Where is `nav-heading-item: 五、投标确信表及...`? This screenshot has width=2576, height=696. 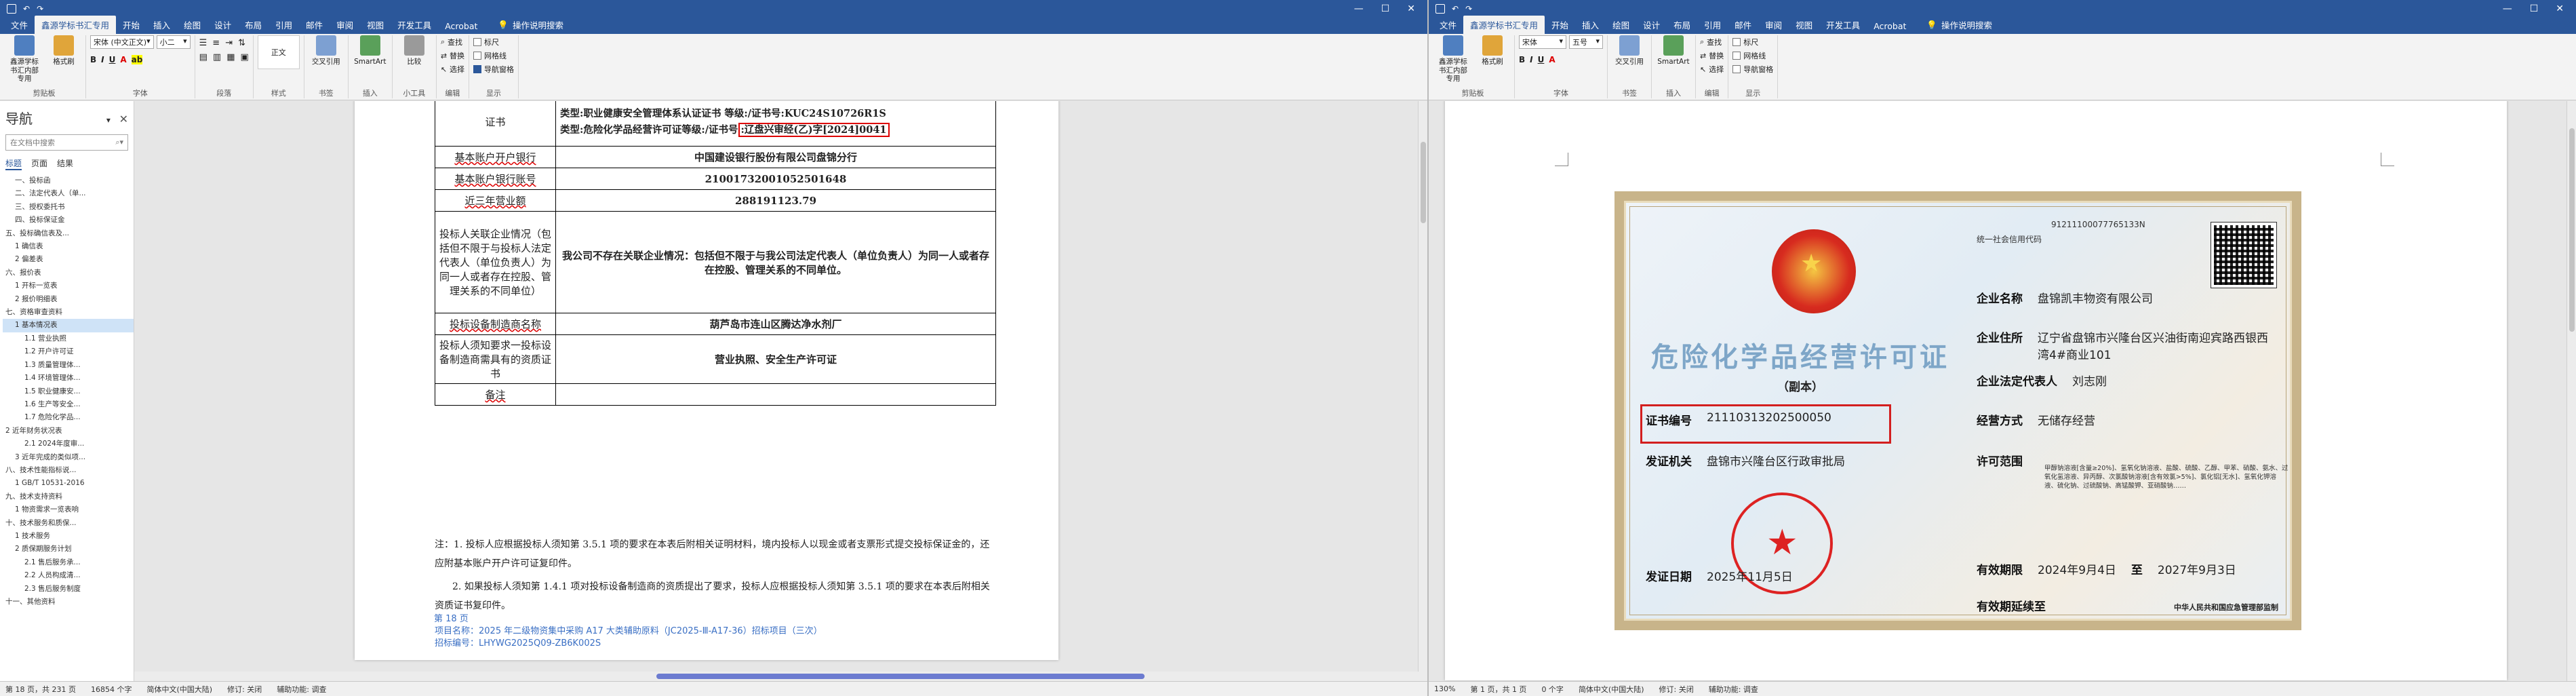 nav-heading-item: 五、投标确信表及... is located at coordinates (68, 233).